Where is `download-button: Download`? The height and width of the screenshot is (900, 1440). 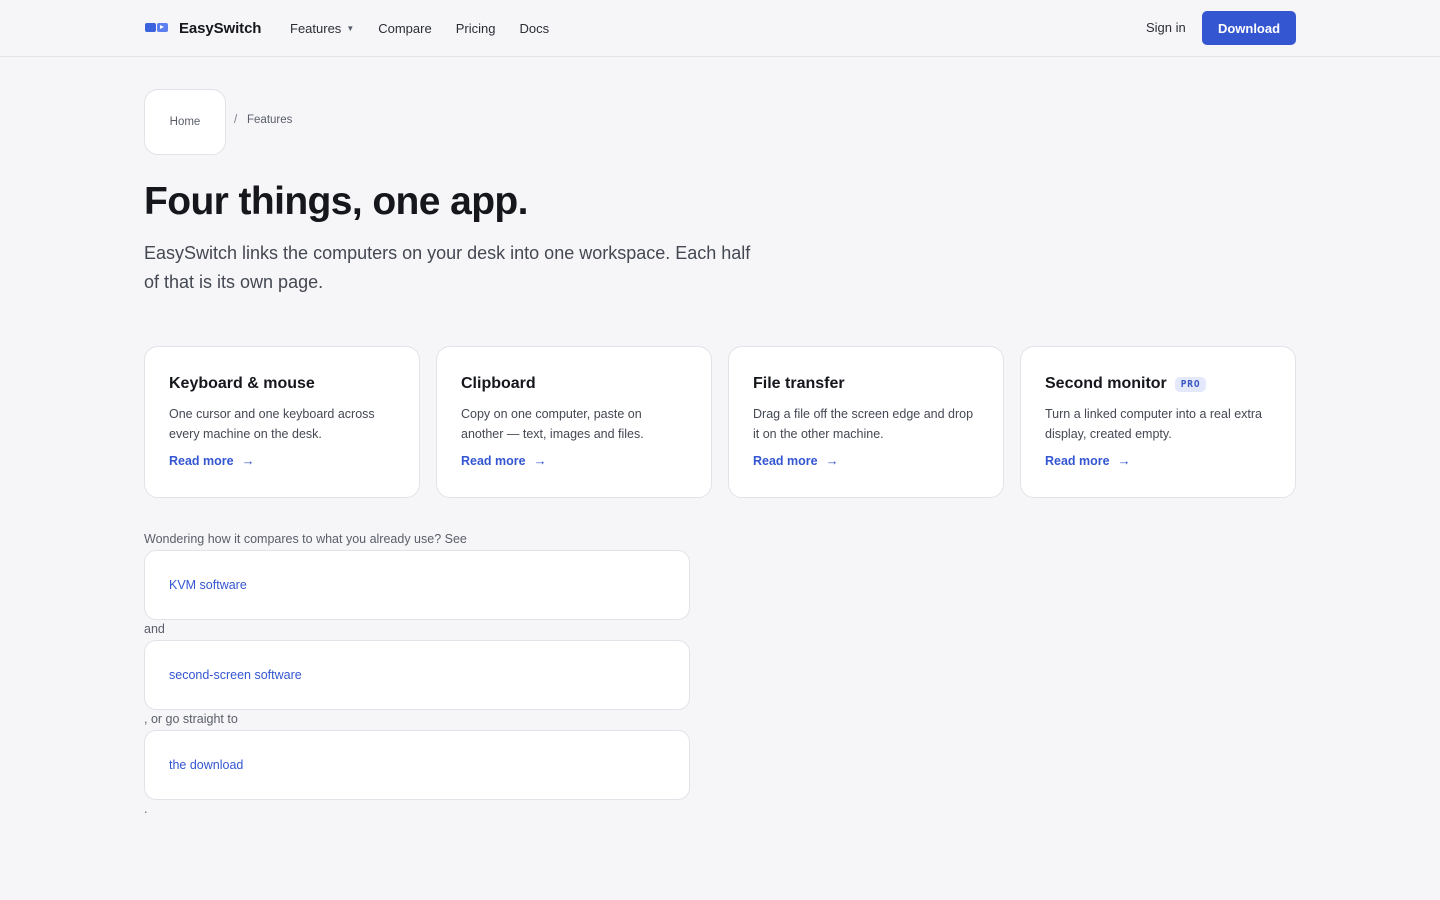
download-button: Download is located at coordinates (1249, 28).